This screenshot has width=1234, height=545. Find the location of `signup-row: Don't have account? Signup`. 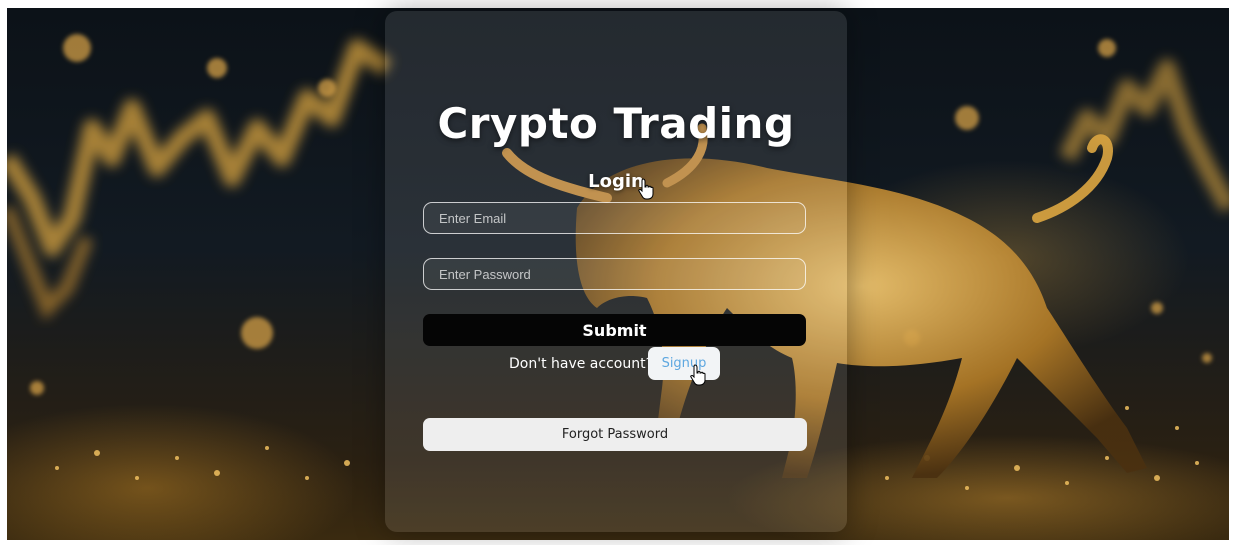

signup-row: Don't have account? Signup is located at coordinates (616, 364).